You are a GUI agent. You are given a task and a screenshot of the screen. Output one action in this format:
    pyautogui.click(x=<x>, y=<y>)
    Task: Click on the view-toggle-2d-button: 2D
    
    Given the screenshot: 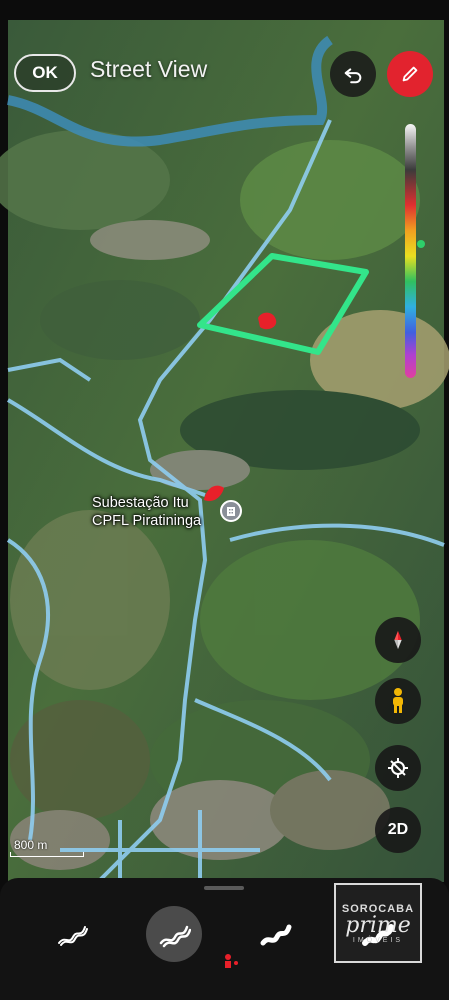 What is the action you would take?
    pyautogui.click(x=398, y=830)
    